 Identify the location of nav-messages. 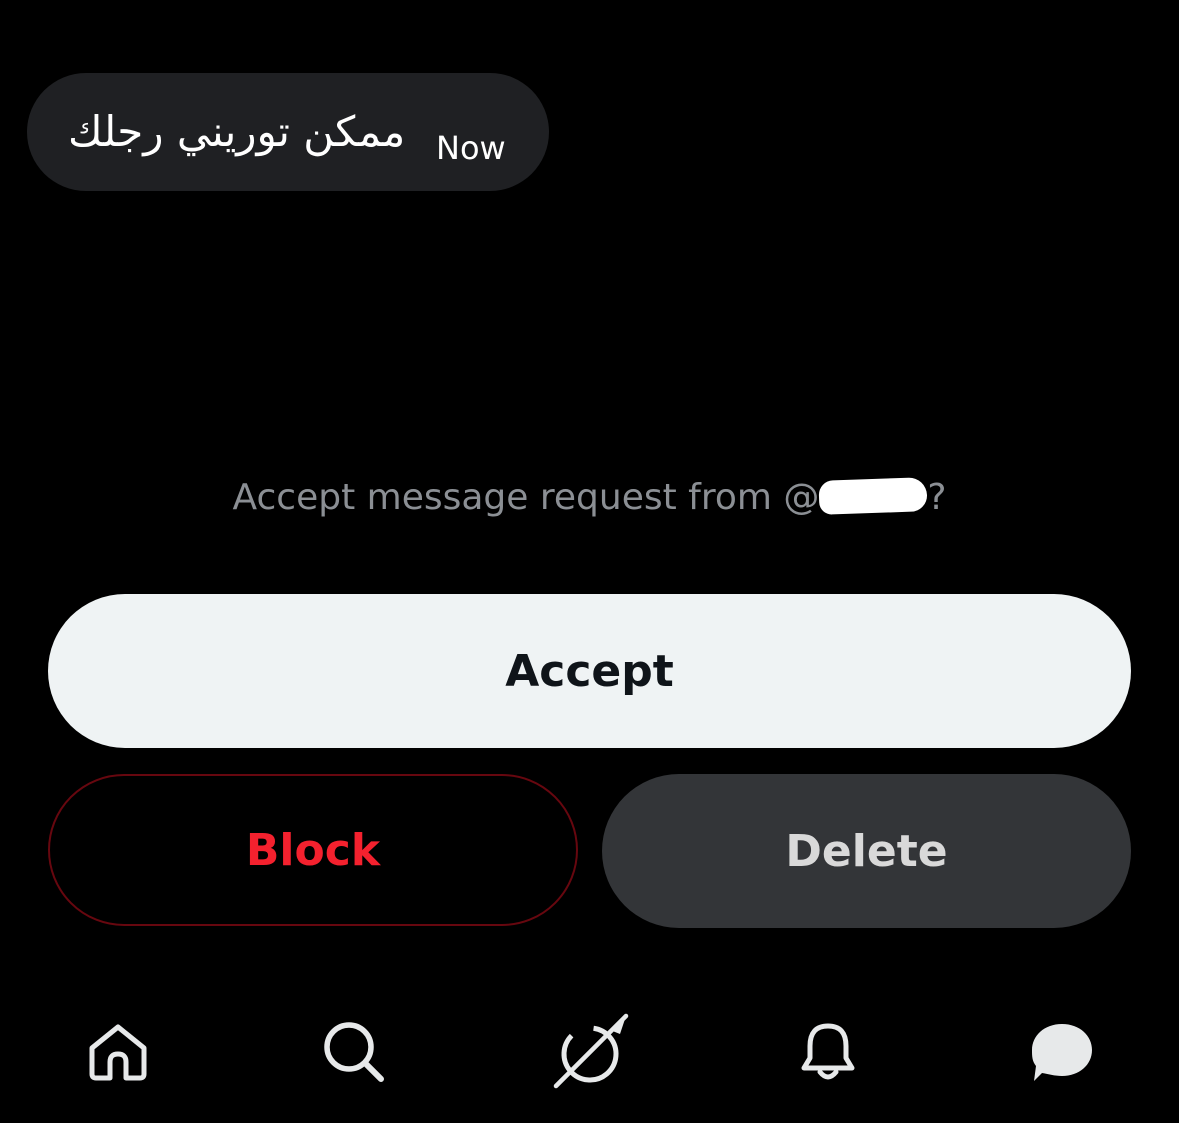
(1062, 1052).